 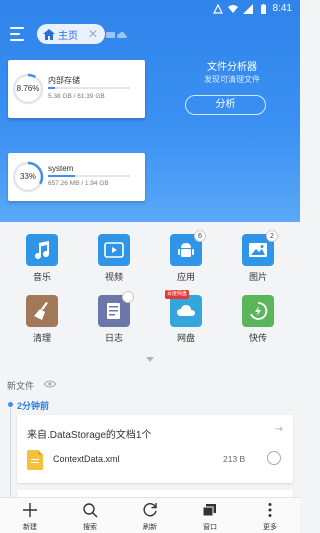 I want to click on battery-icon, so click(x=263, y=8).